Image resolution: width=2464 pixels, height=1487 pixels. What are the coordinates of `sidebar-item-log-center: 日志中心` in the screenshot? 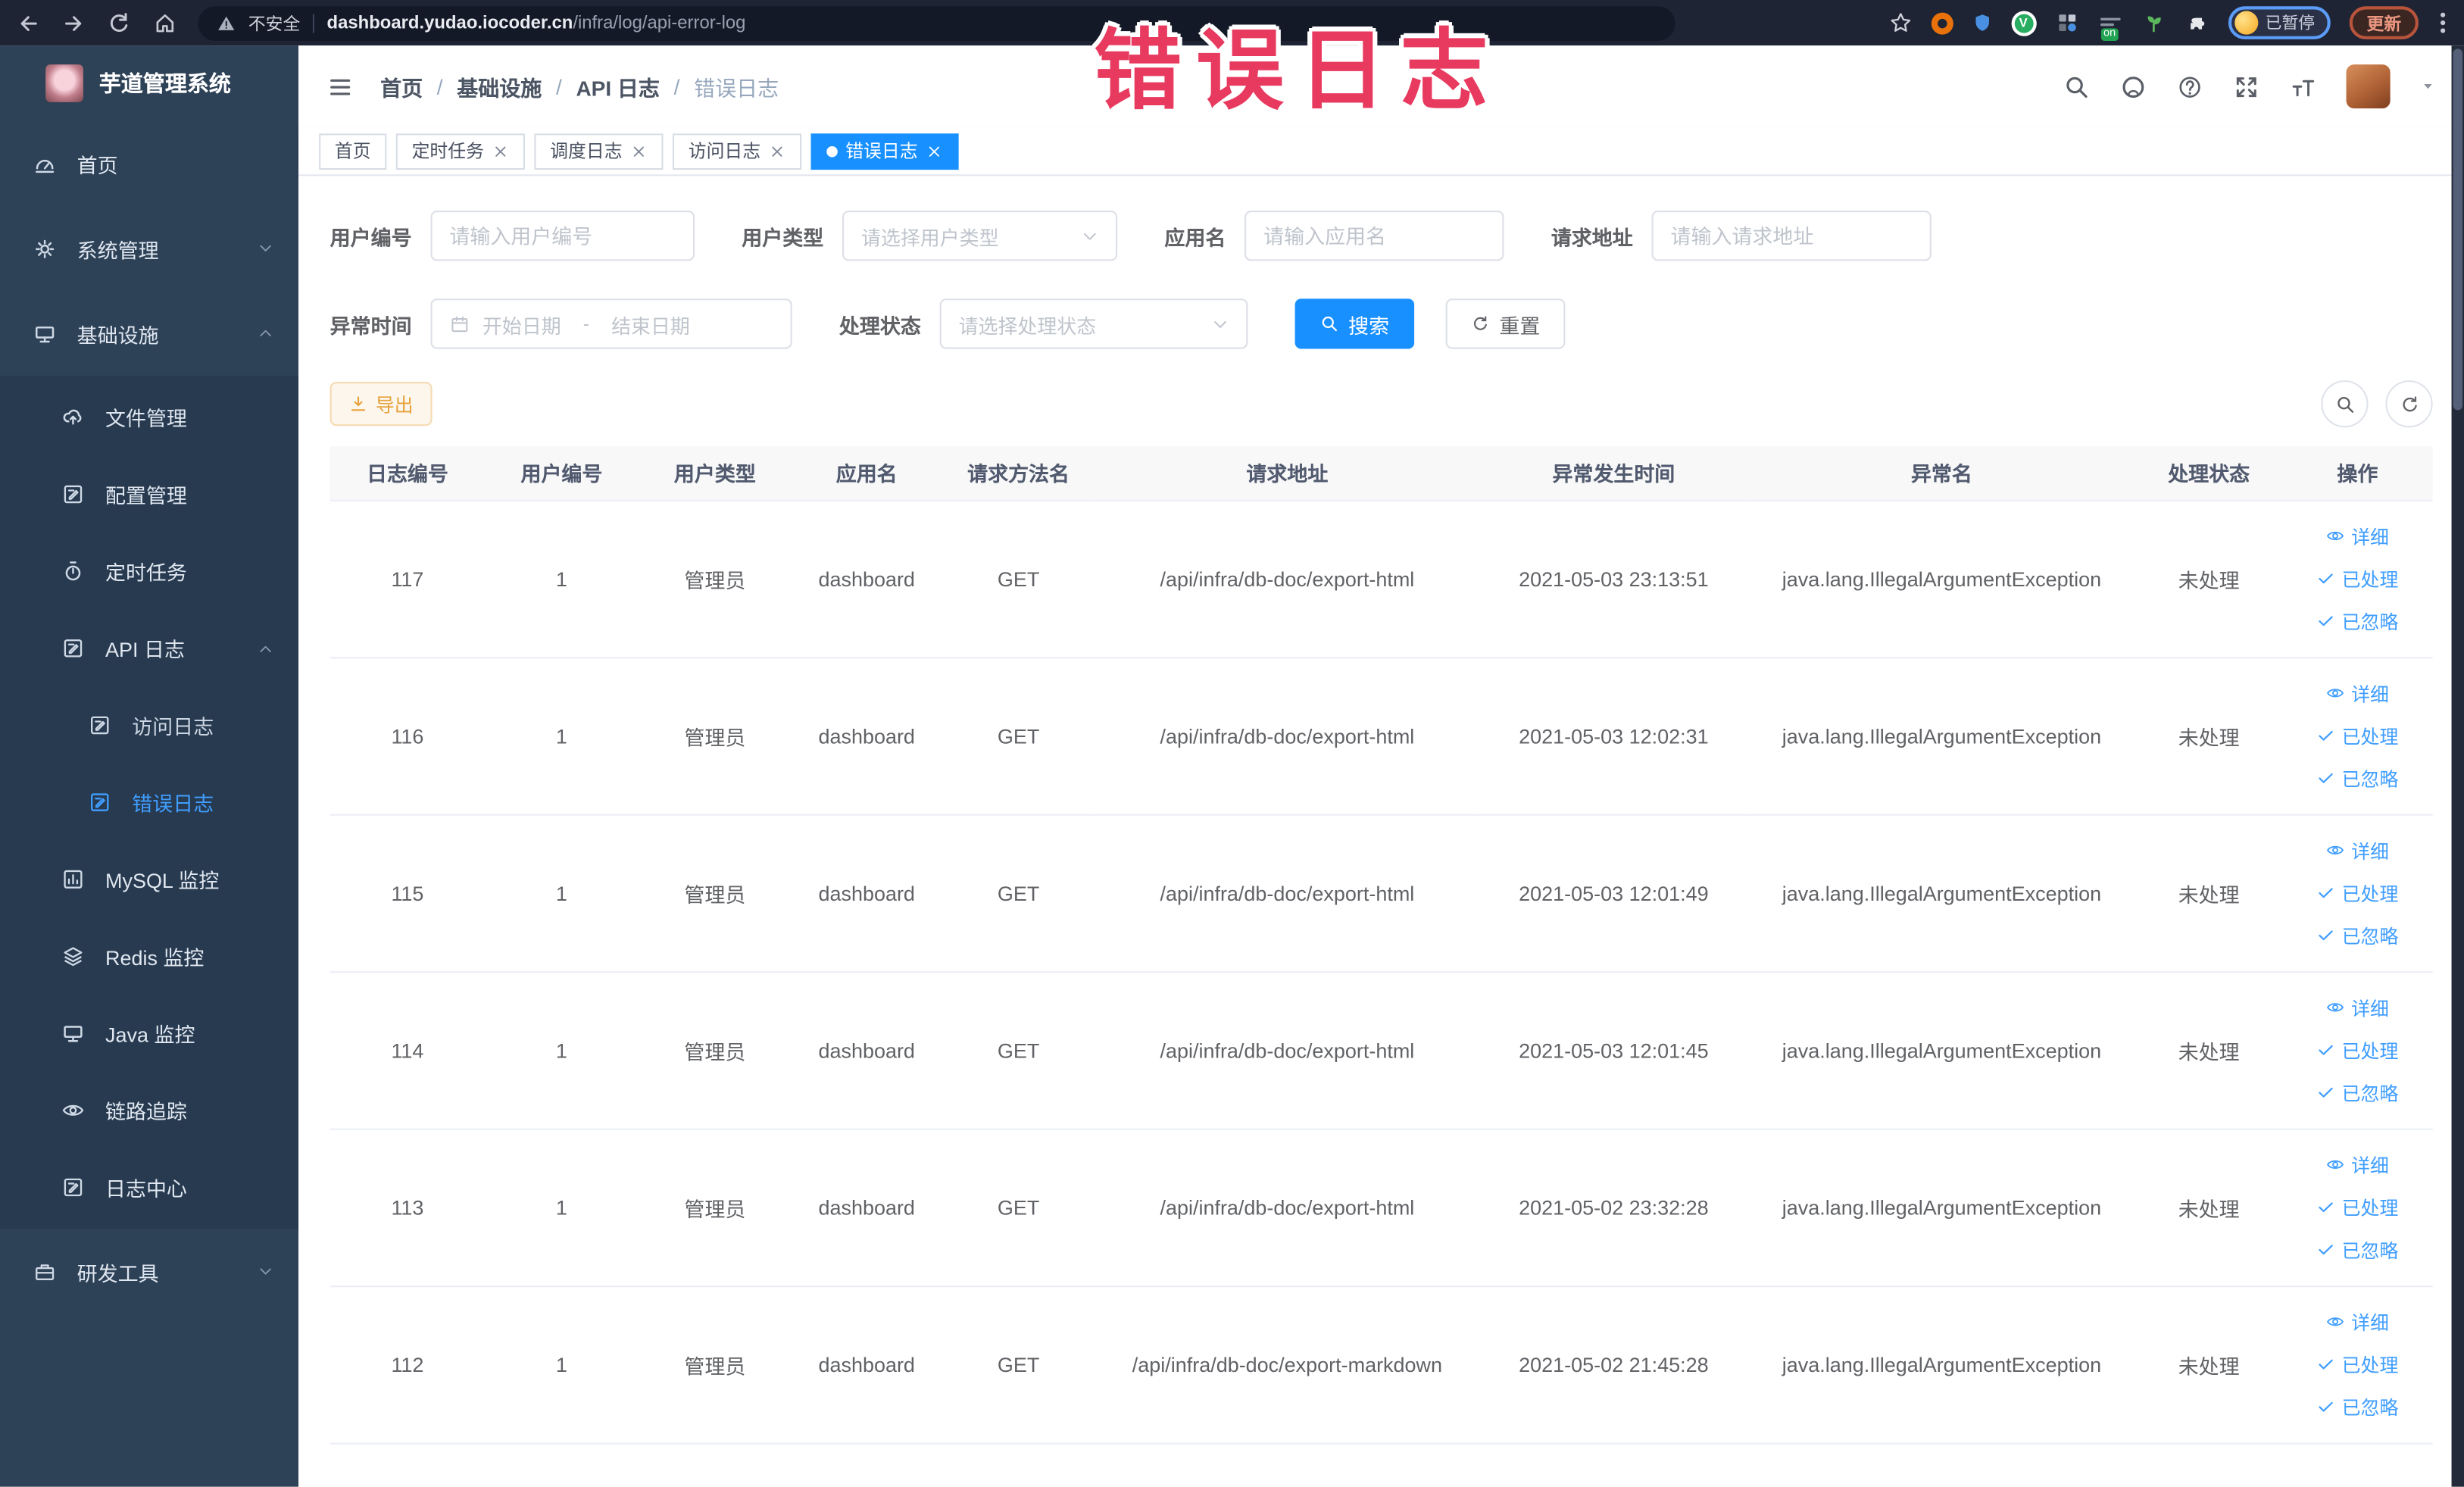 It's located at (149, 1187).